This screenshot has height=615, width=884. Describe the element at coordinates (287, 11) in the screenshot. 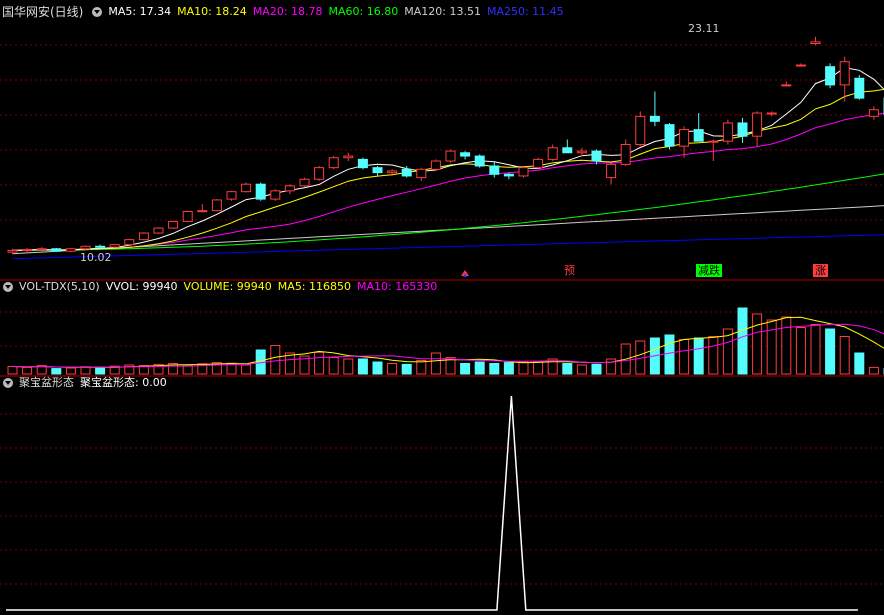

I see `ma20-label: MA20: 18.78` at that location.